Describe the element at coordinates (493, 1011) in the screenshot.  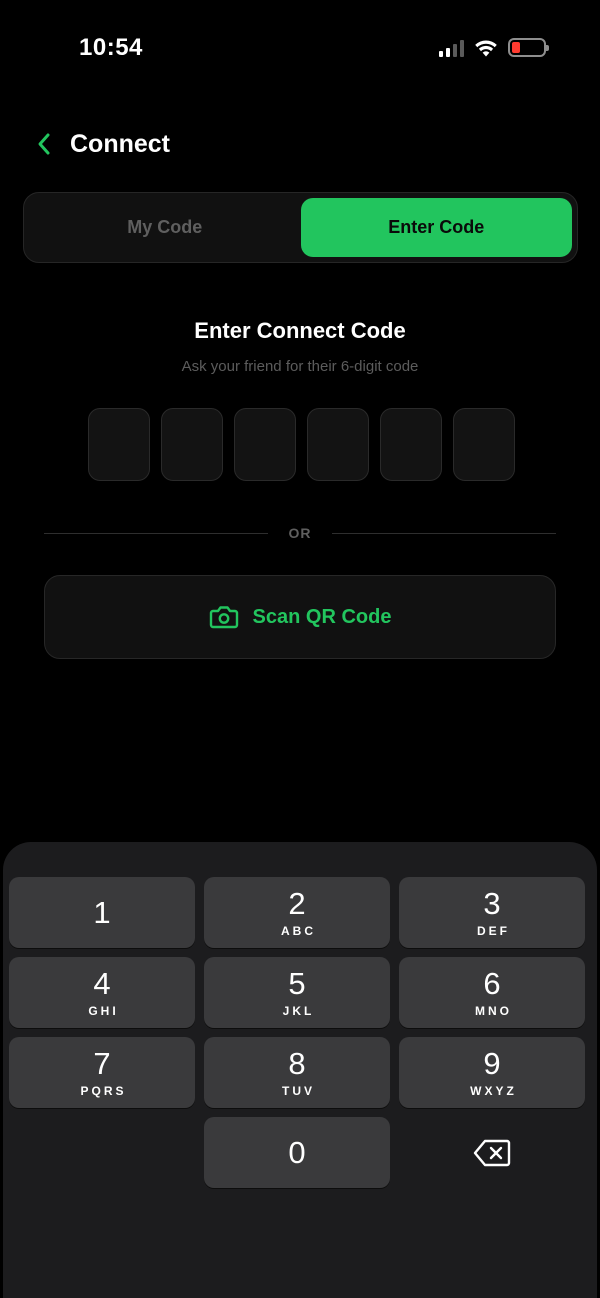
I see `key-letters: MNO` at that location.